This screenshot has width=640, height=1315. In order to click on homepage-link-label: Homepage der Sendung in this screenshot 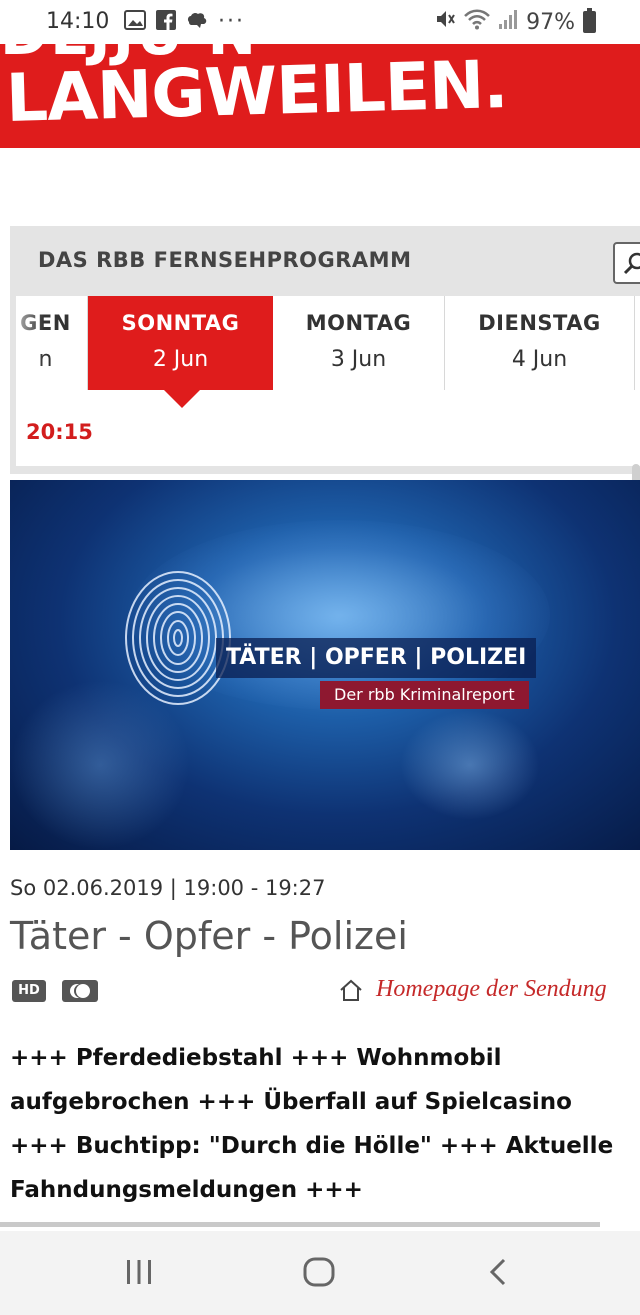, I will do `click(491, 989)`.